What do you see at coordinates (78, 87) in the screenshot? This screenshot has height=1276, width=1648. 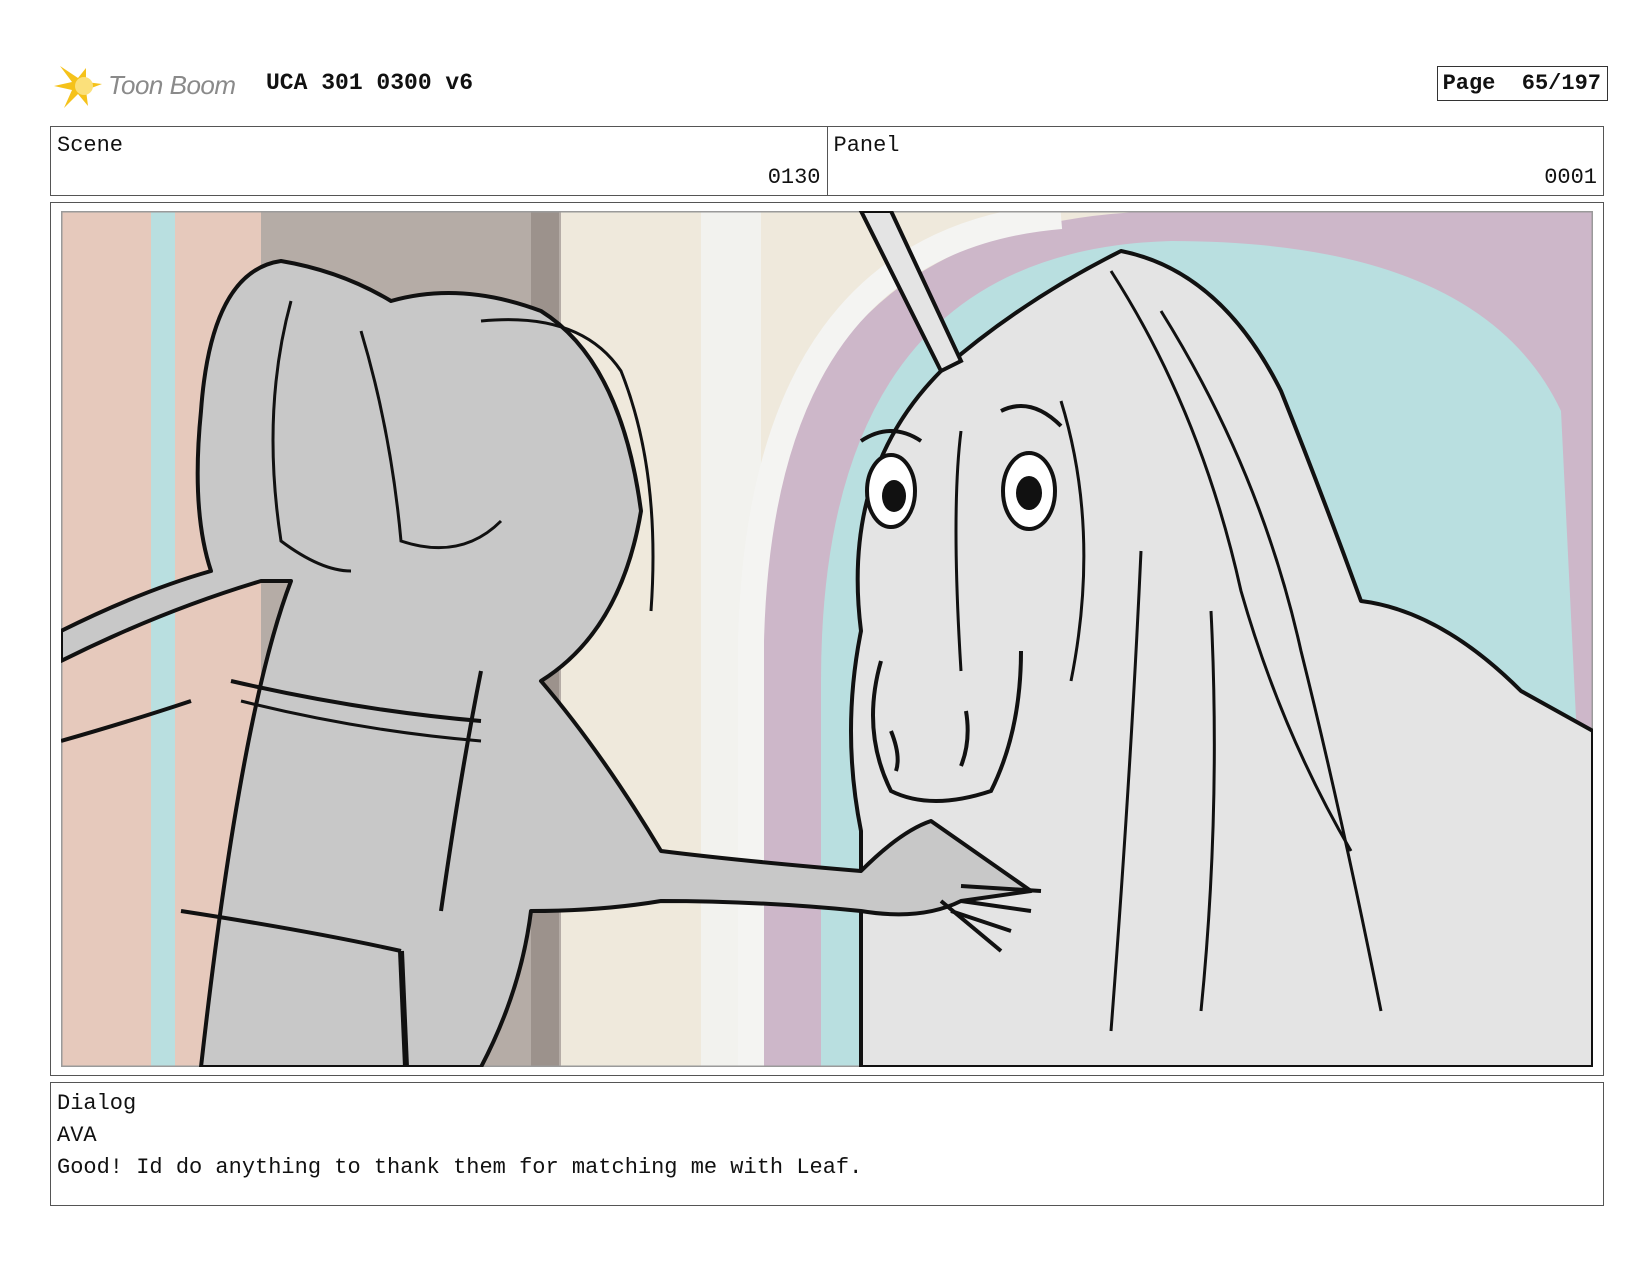 I see `starburst-icon` at bounding box center [78, 87].